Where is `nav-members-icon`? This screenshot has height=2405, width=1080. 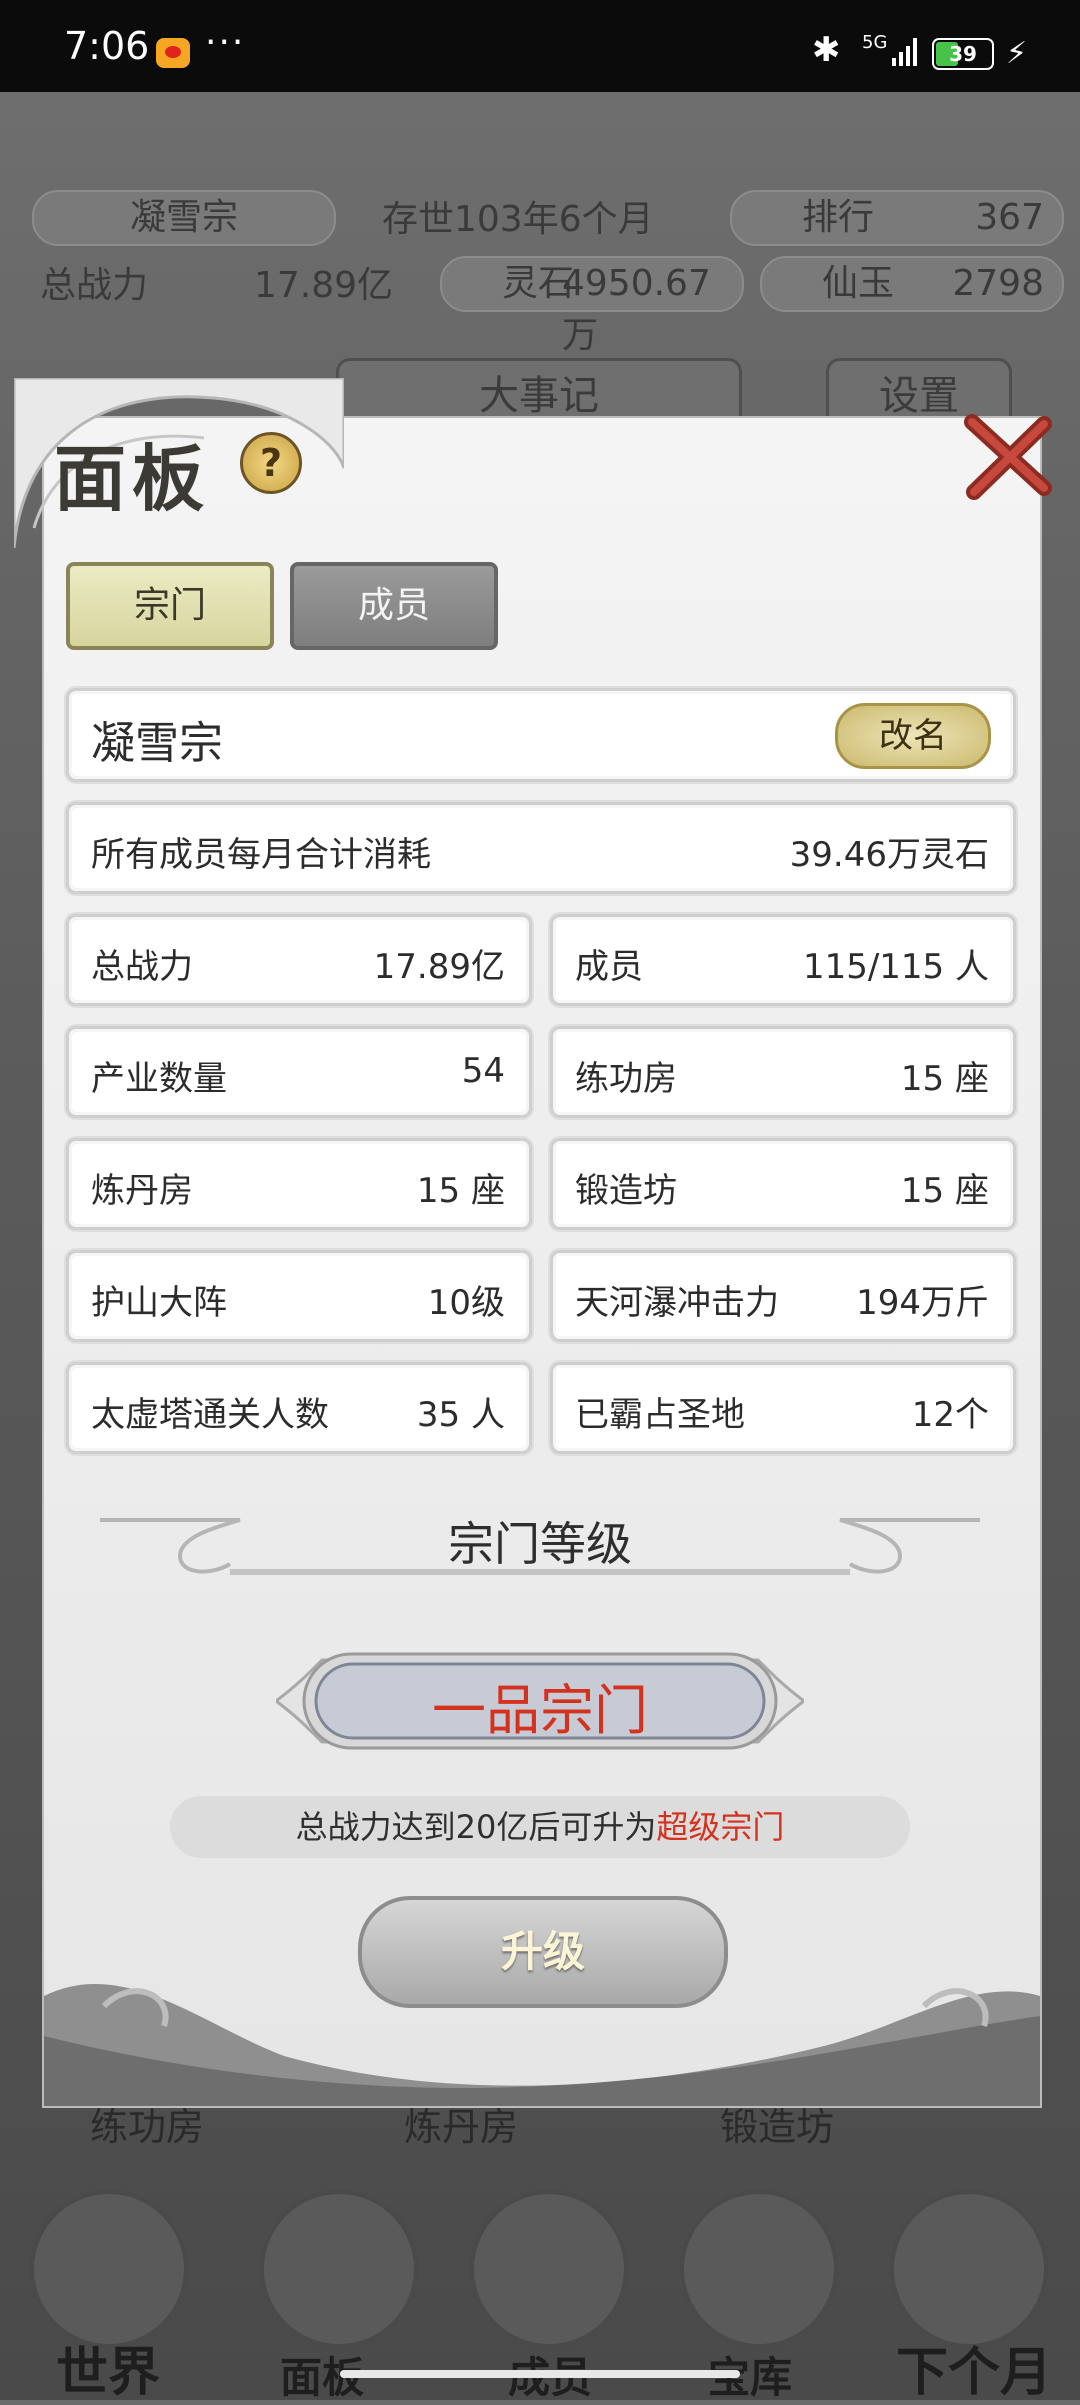 nav-members-icon is located at coordinates (549, 2269).